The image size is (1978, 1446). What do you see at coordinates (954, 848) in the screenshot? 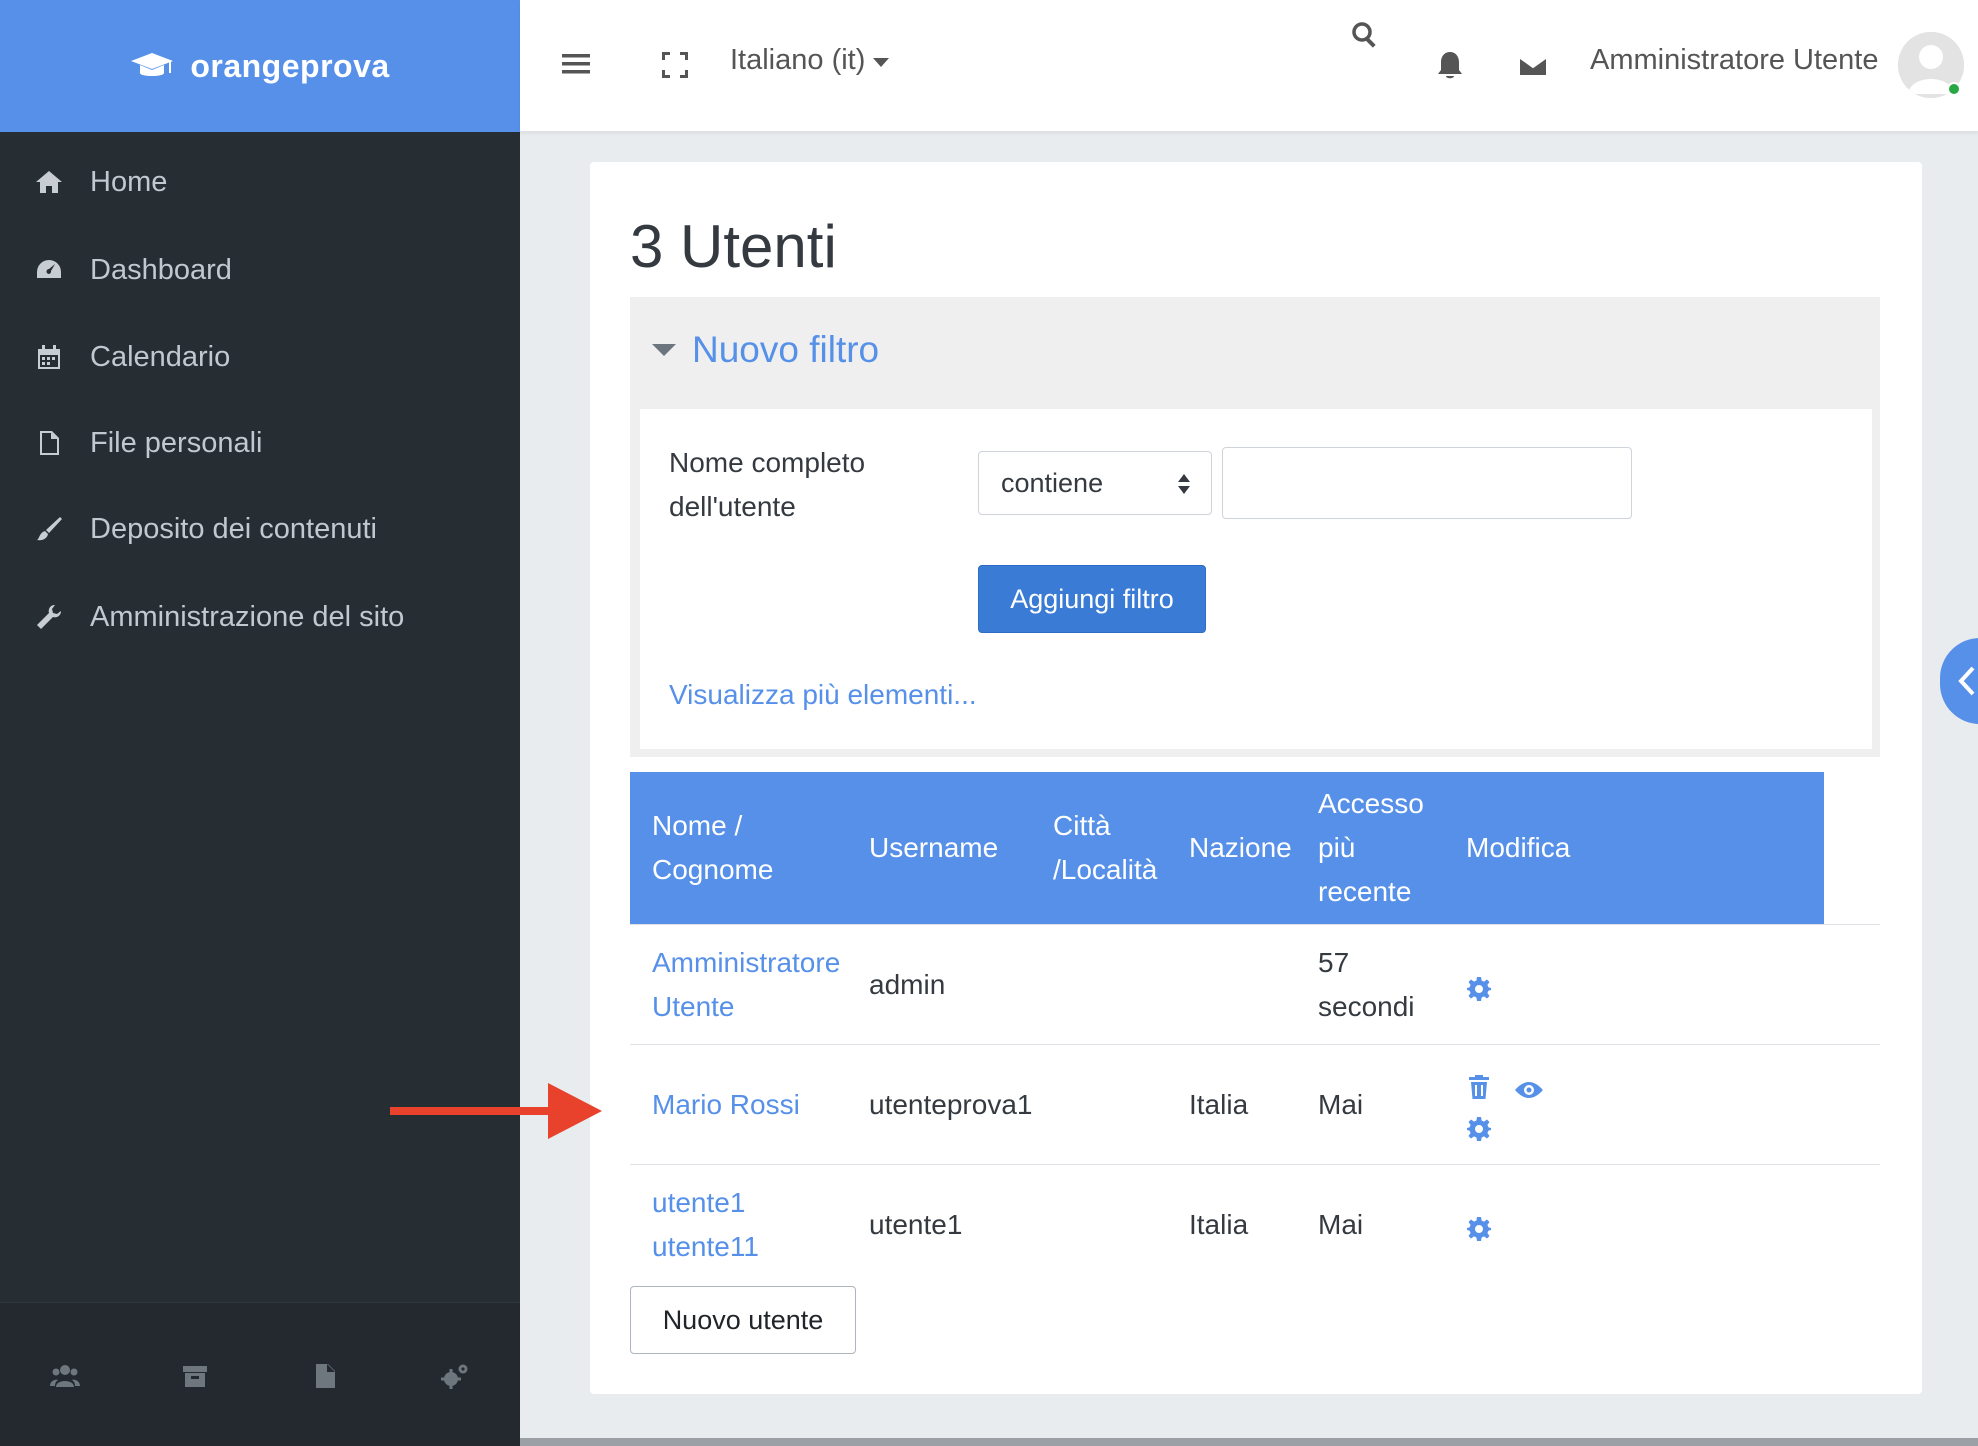
I see `column-header-username: Username` at bounding box center [954, 848].